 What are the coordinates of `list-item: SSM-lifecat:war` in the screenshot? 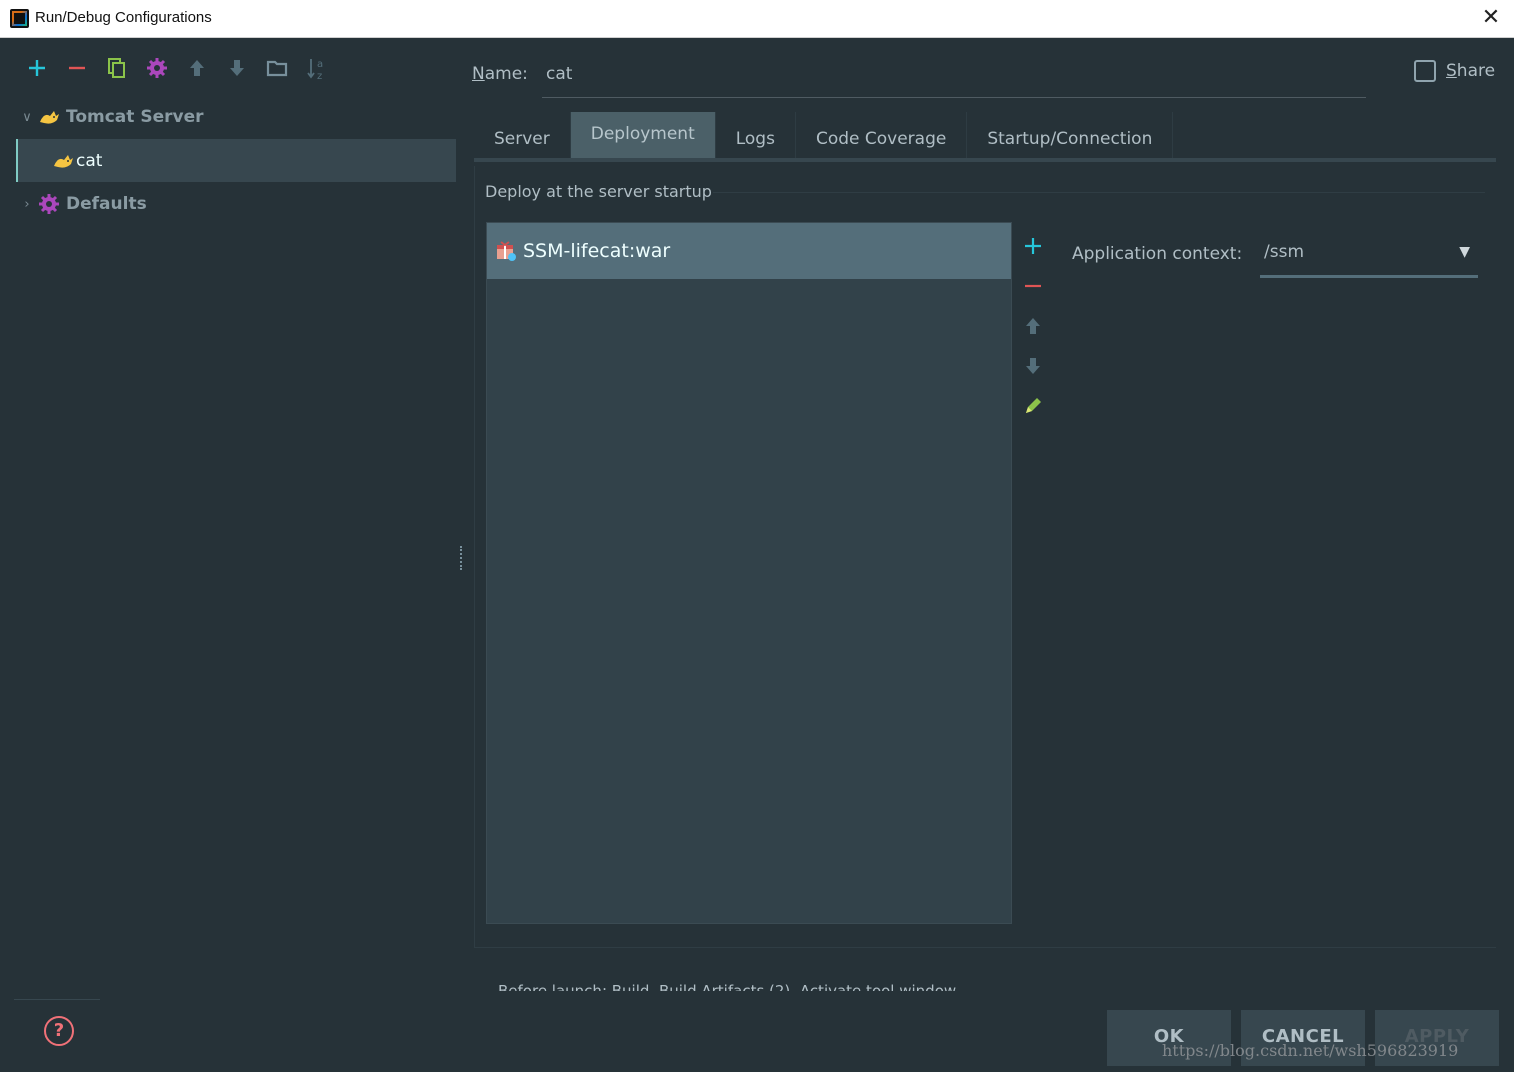 It's located at (749, 251).